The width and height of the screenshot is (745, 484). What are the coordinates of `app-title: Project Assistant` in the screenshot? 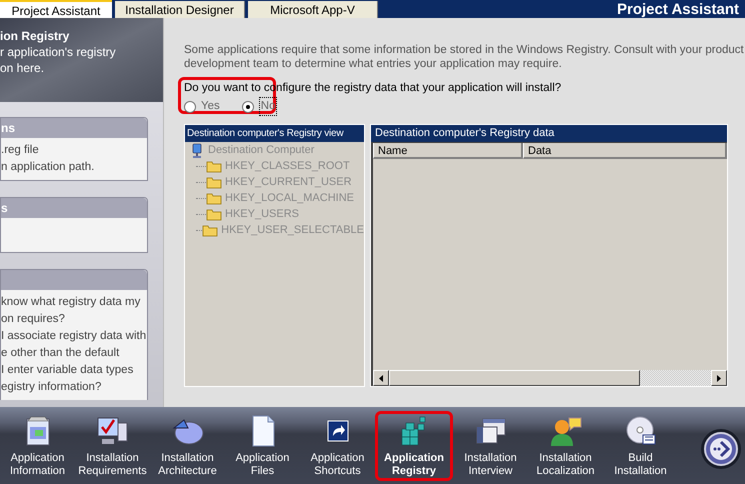 It's located at (678, 9).